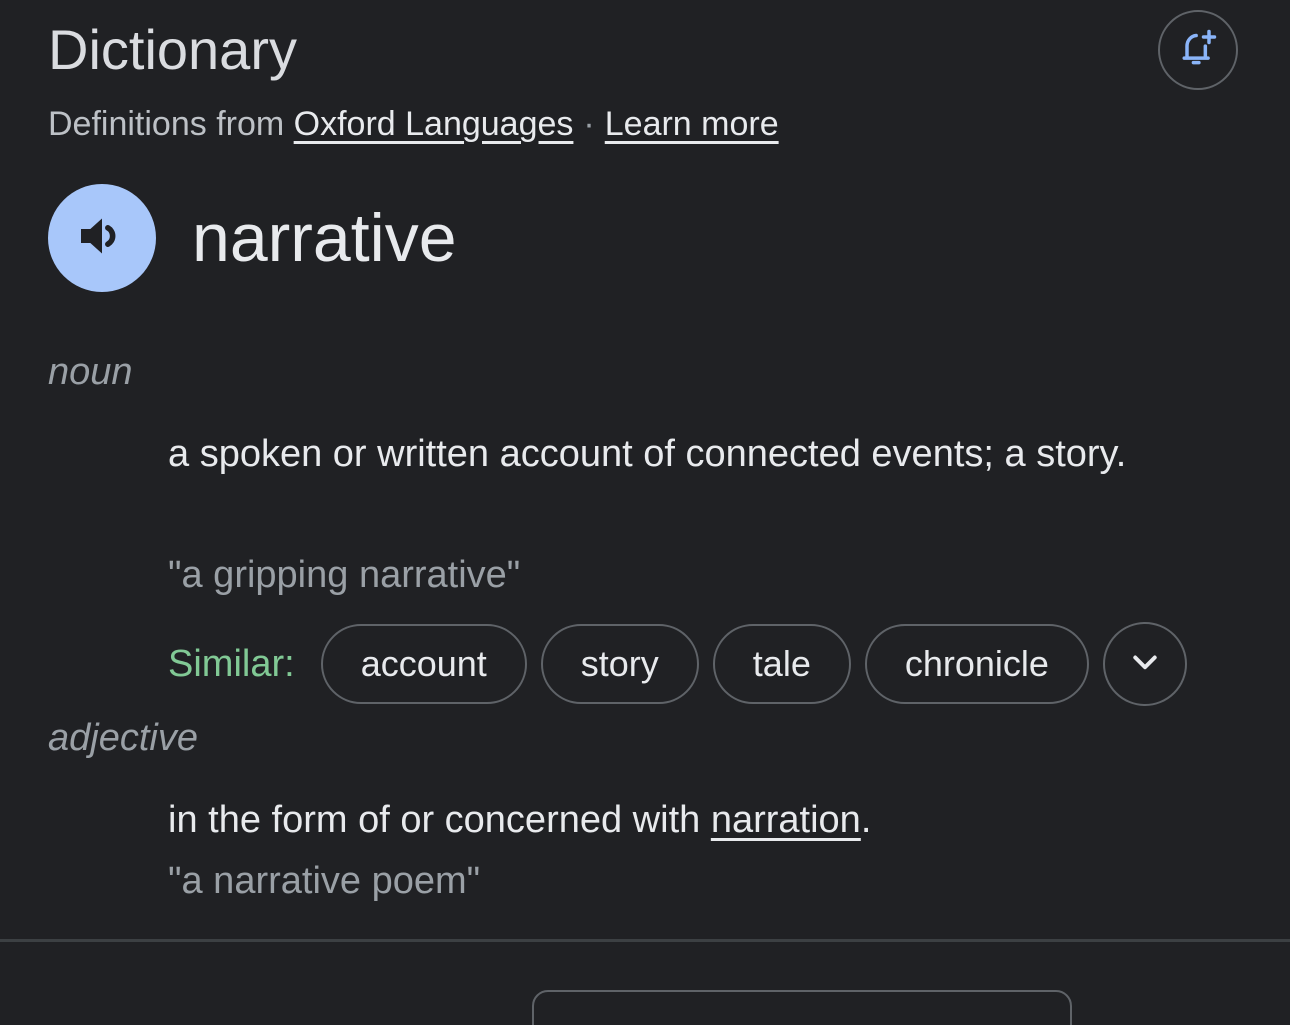 This screenshot has width=1290, height=1025. I want to click on definition-suffix: ., so click(866, 820).